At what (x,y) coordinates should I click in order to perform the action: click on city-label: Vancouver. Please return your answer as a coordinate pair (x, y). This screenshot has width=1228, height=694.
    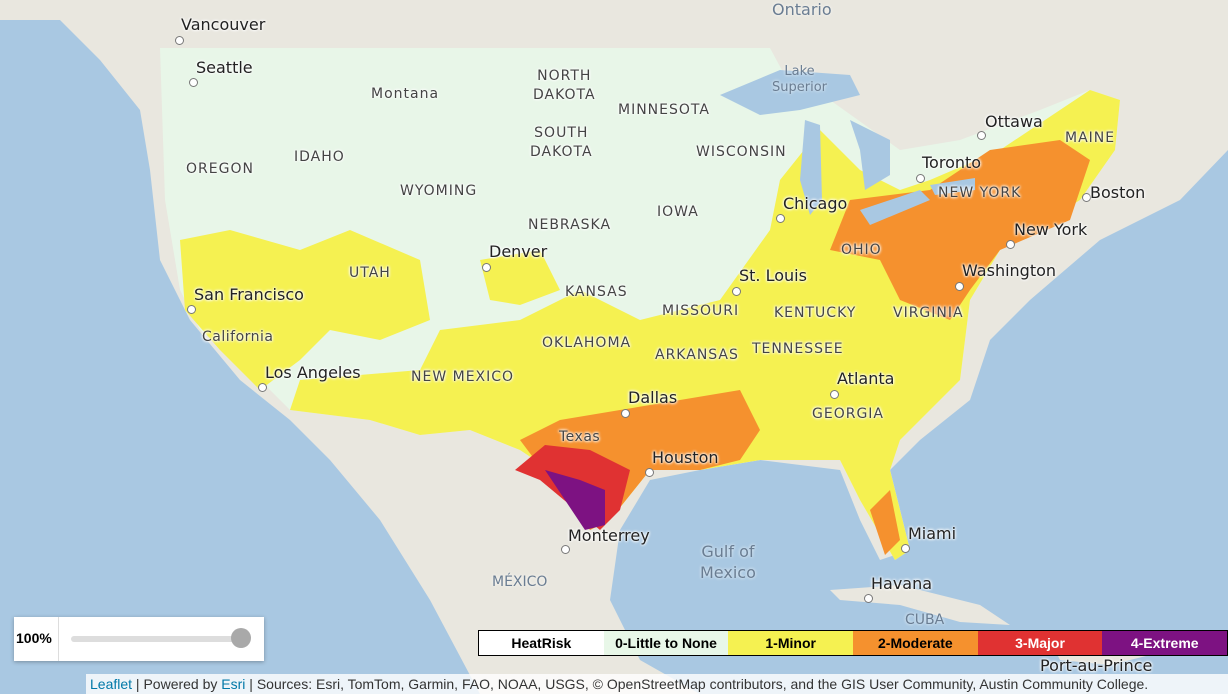
    Looking at the image, I should click on (223, 24).